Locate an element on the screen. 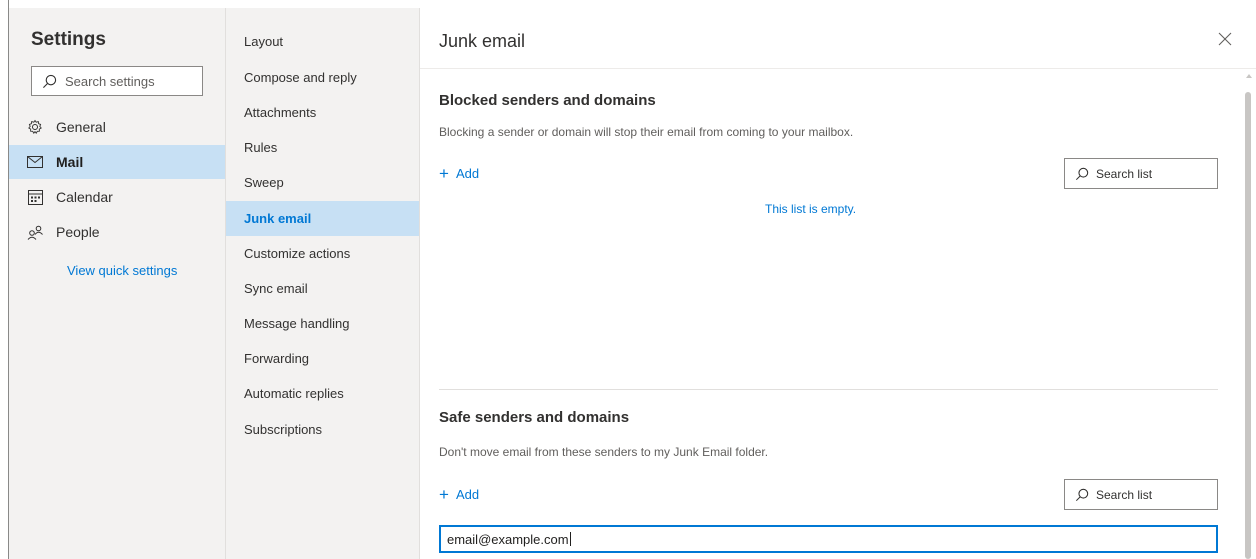 This screenshot has height=559, width=1256. close-button is located at coordinates (1225, 39).